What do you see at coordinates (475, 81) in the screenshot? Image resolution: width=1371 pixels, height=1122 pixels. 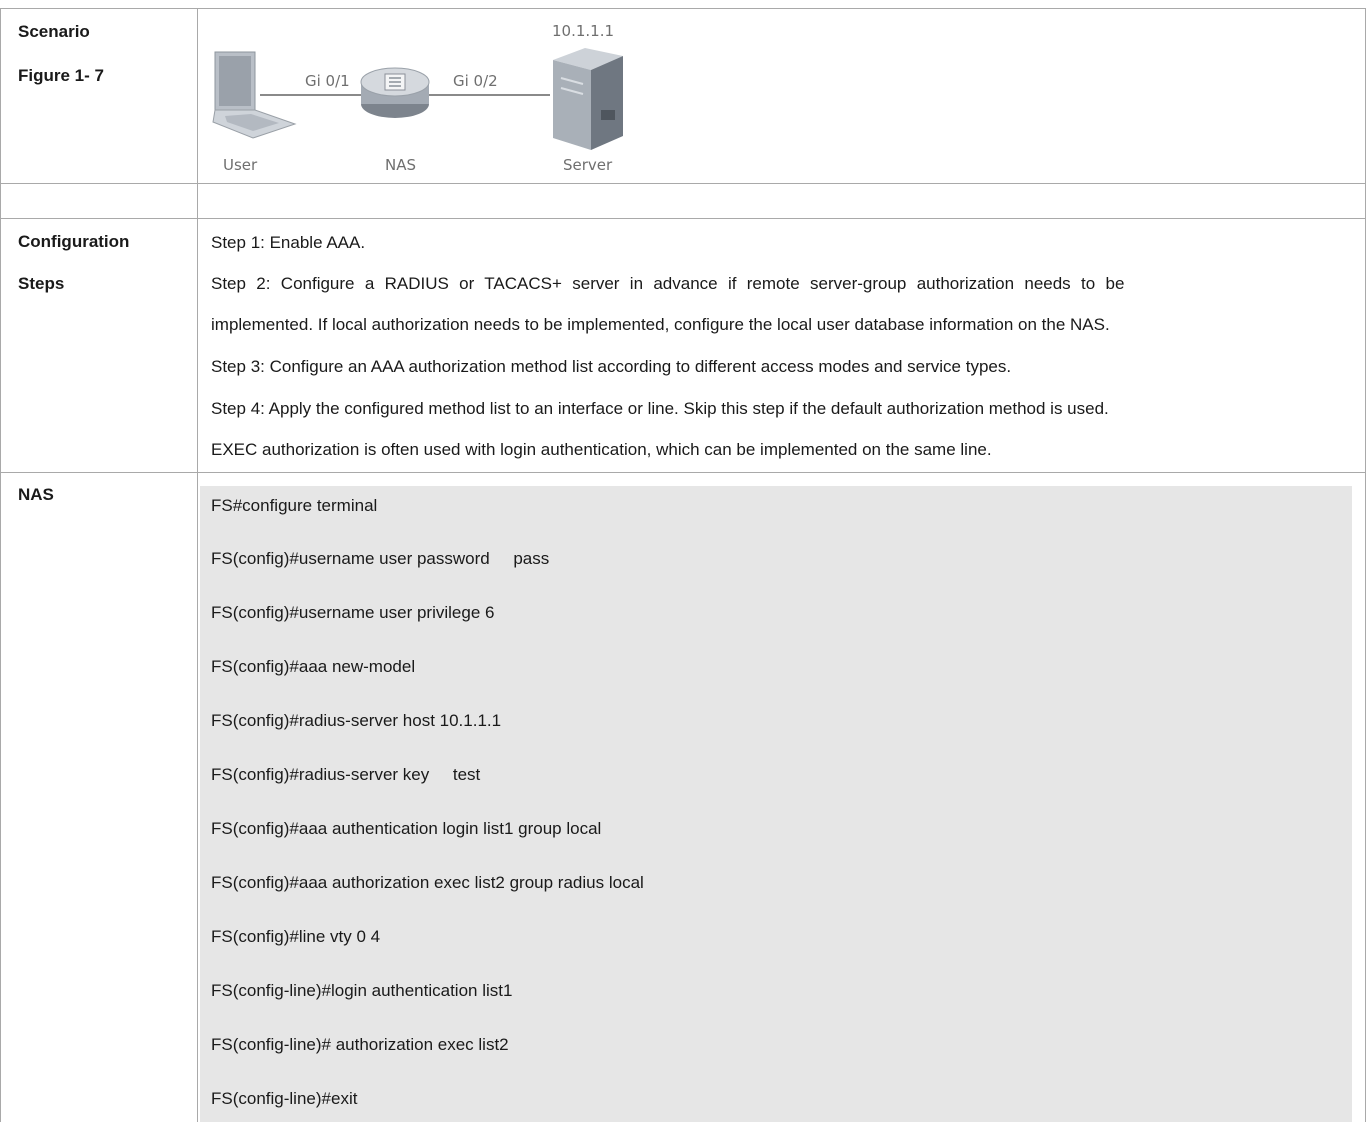 I see `port-label-gi02: Gi 0/2` at bounding box center [475, 81].